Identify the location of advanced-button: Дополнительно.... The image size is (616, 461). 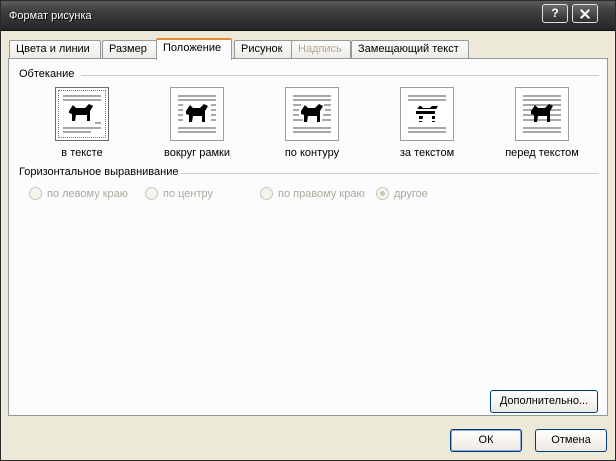
(544, 401).